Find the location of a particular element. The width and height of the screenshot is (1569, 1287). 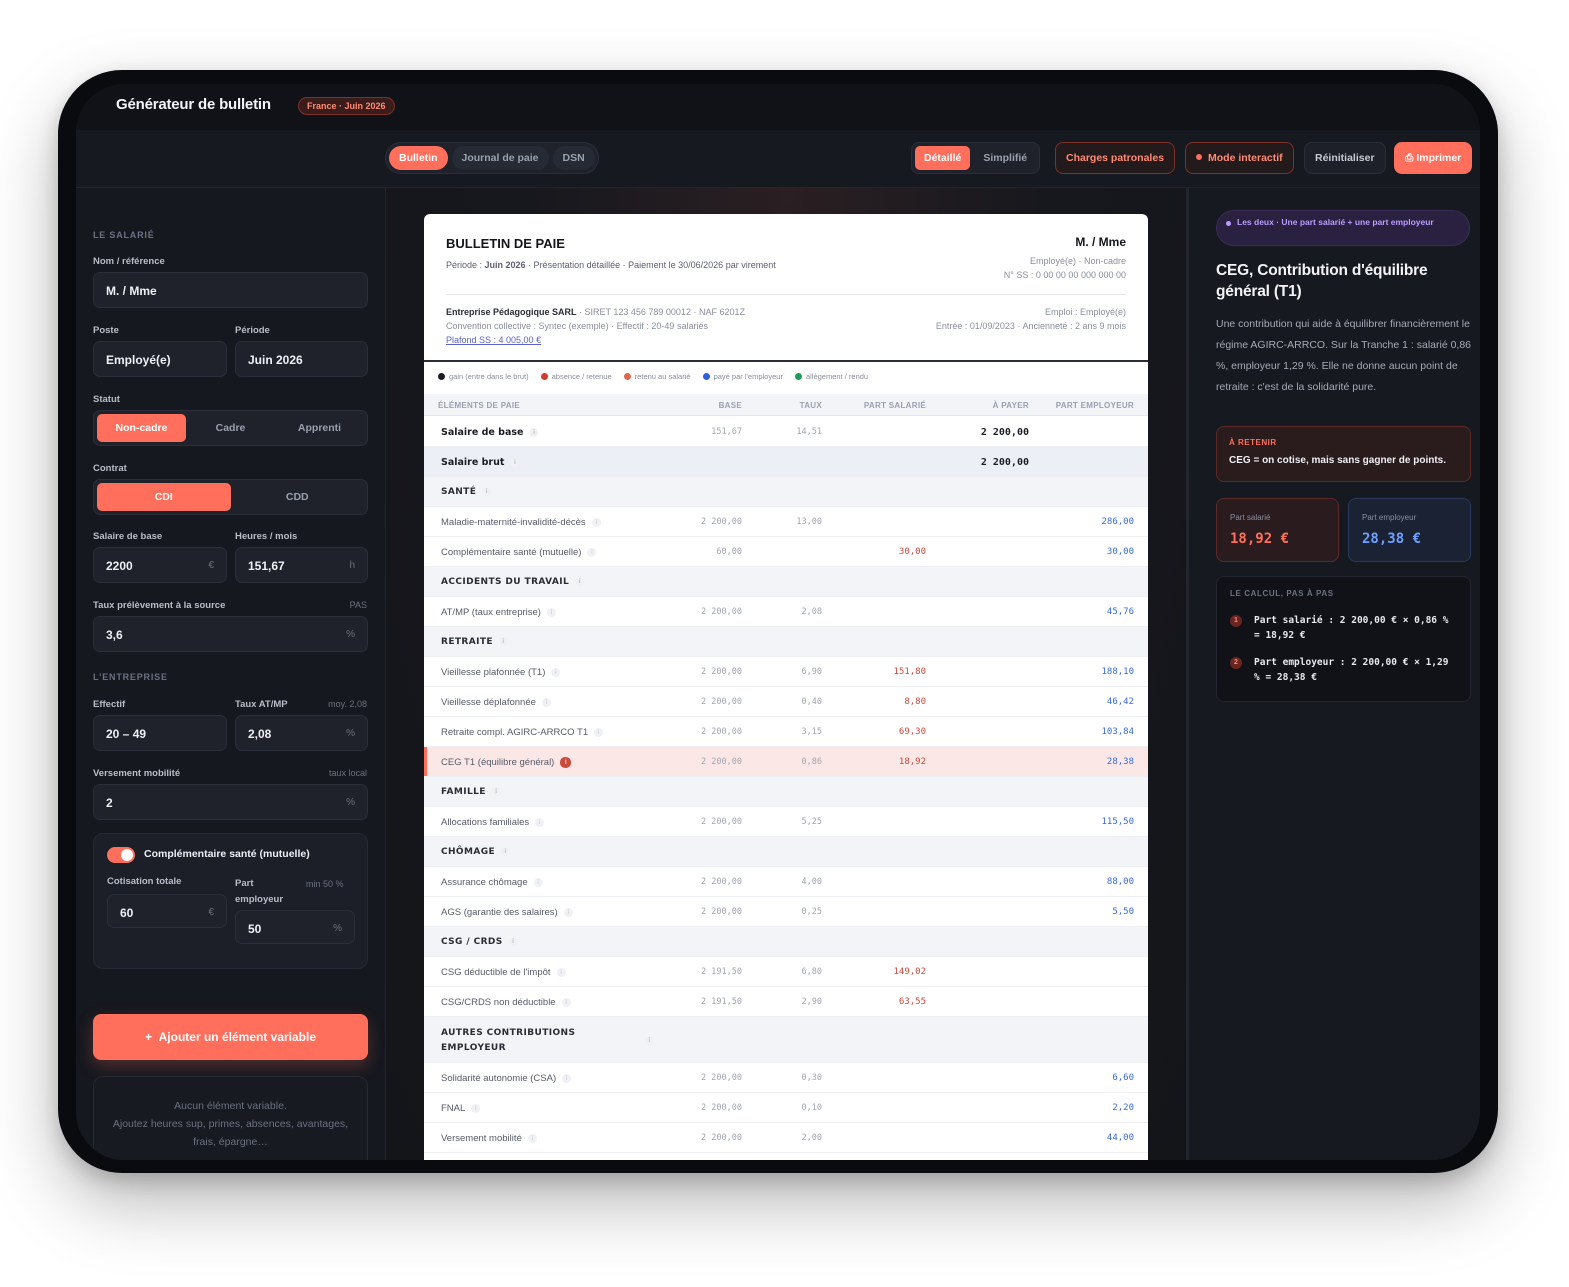

nom-label: Nom / référence is located at coordinates (129, 261).